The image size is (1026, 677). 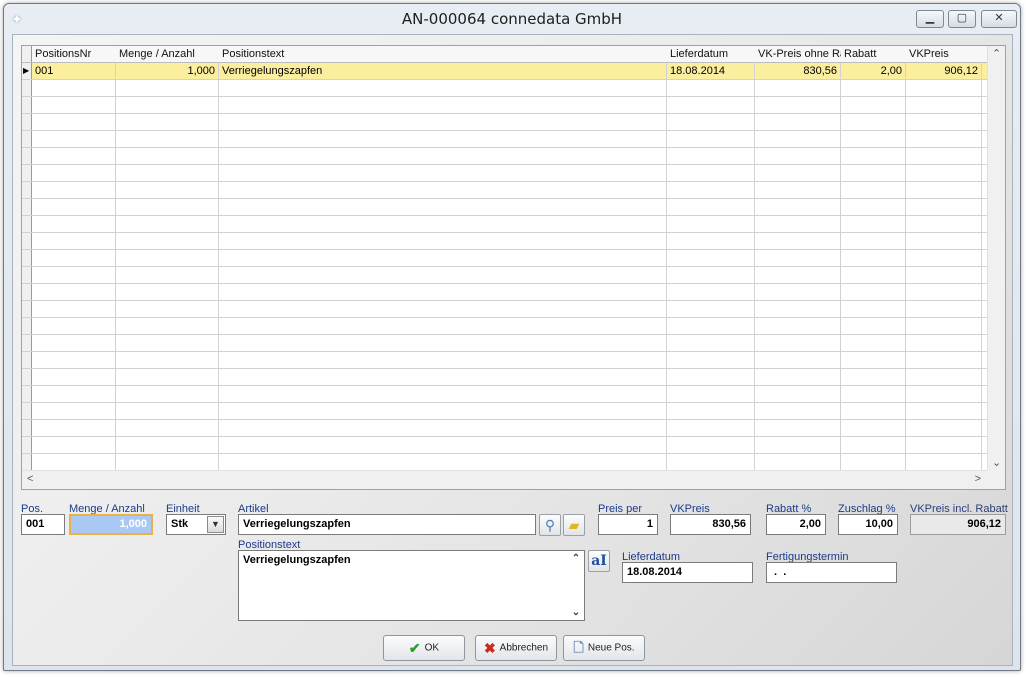 What do you see at coordinates (996, 462) in the screenshot?
I see `scroll-down-icon: ⌄` at bounding box center [996, 462].